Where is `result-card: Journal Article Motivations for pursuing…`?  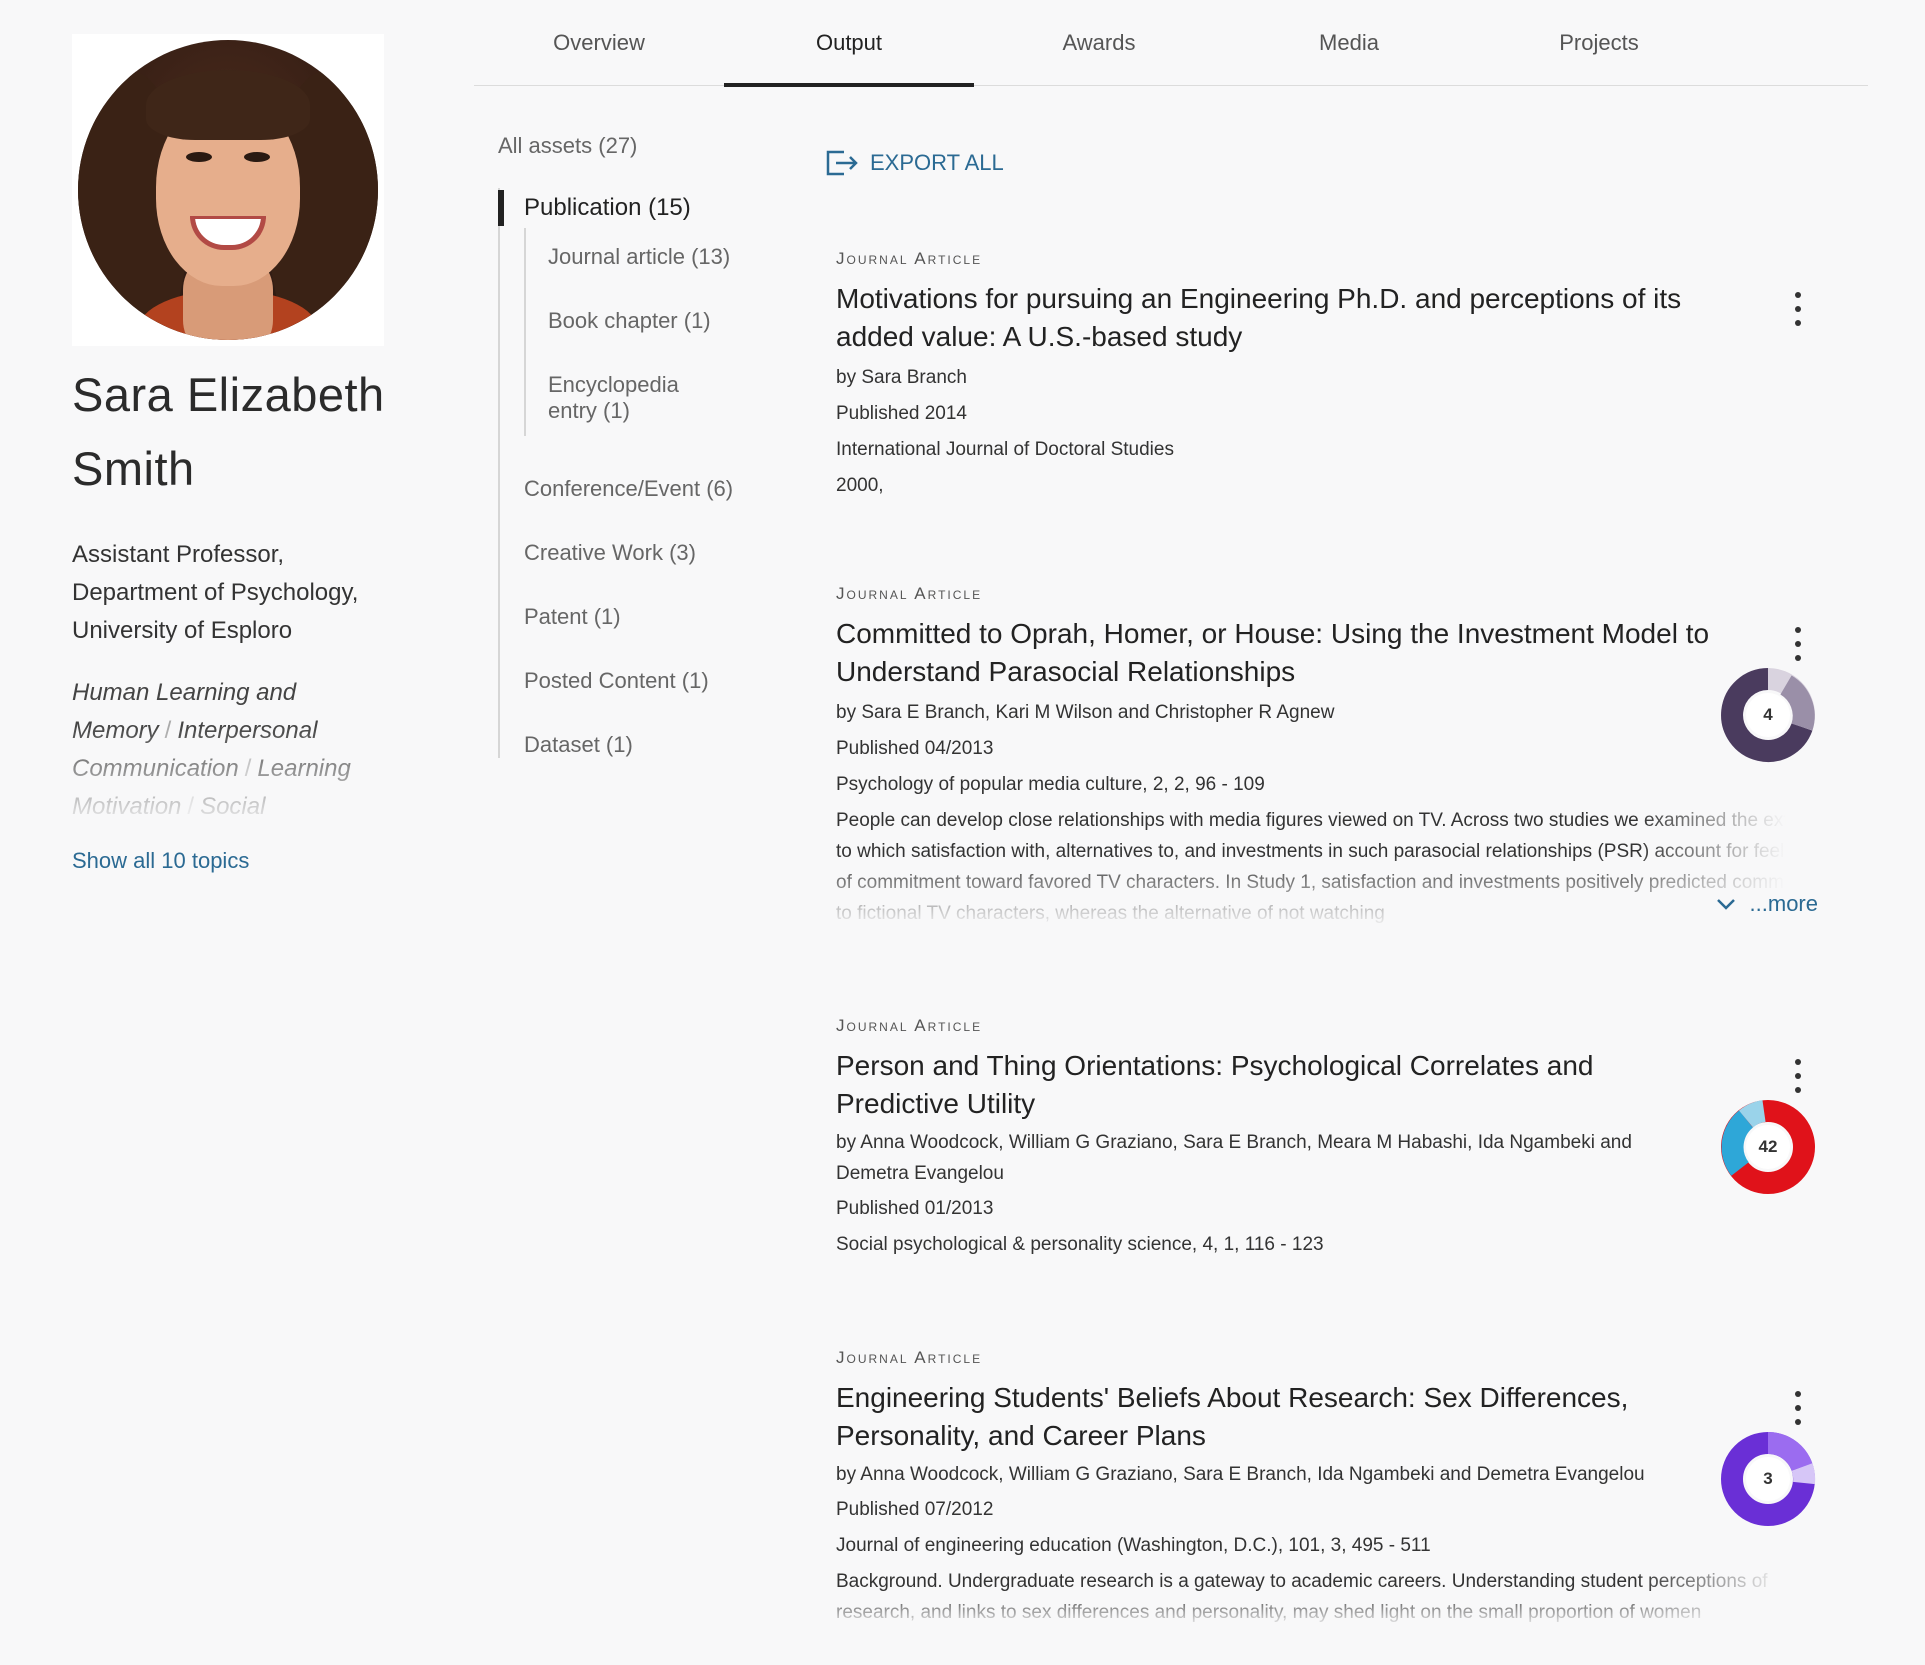
result-card: Journal Article Motivations for pursuing… is located at coordinates (1341, 376).